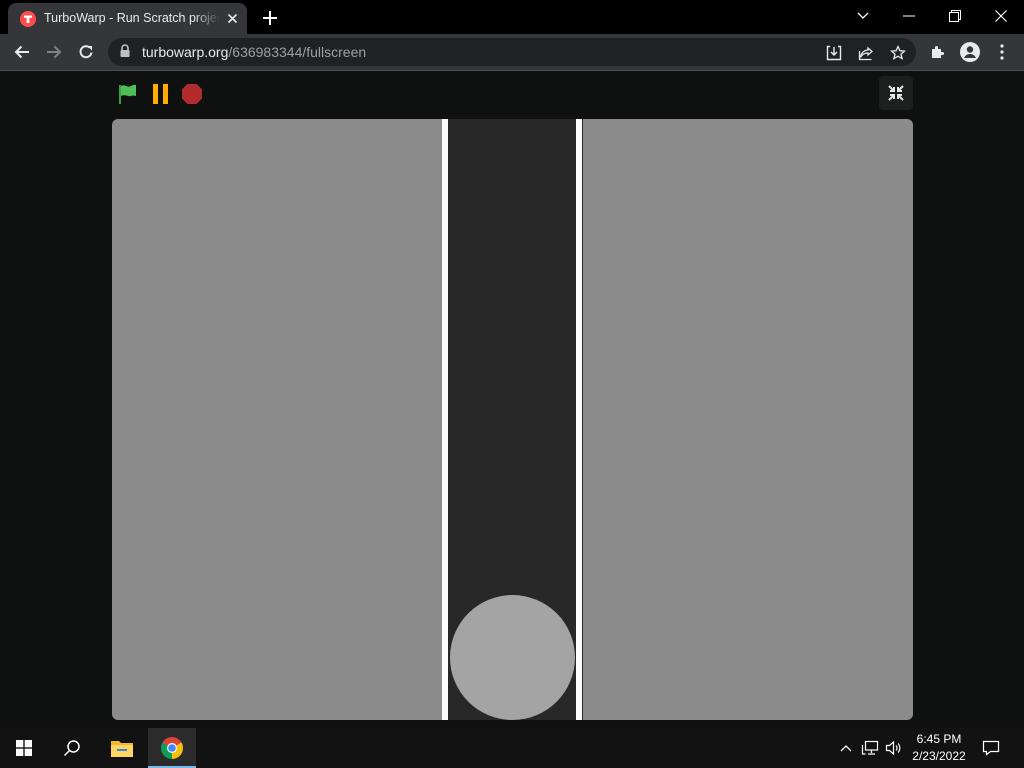  What do you see at coordinates (894, 748) in the screenshot?
I see `volume-icon` at bounding box center [894, 748].